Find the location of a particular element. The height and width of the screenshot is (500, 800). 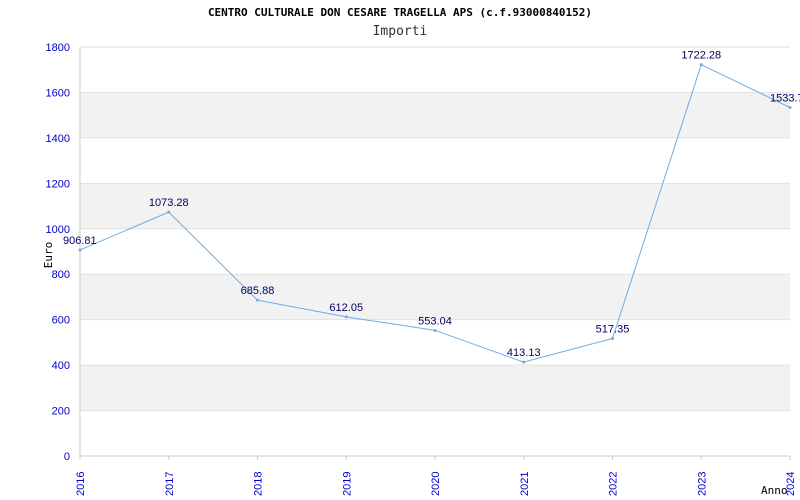

data-label: 517.35 is located at coordinates (613, 329).